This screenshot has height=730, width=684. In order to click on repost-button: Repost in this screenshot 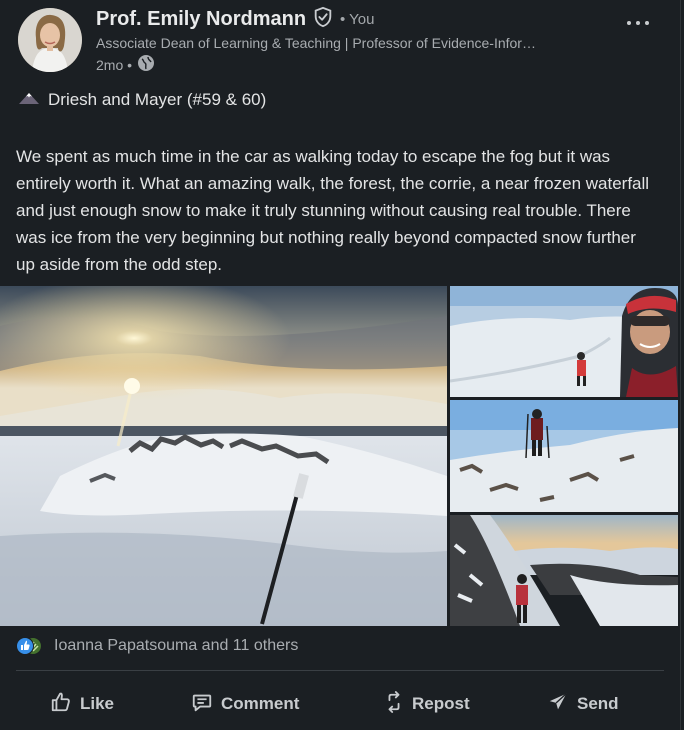, I will do `click(427, 704)`.